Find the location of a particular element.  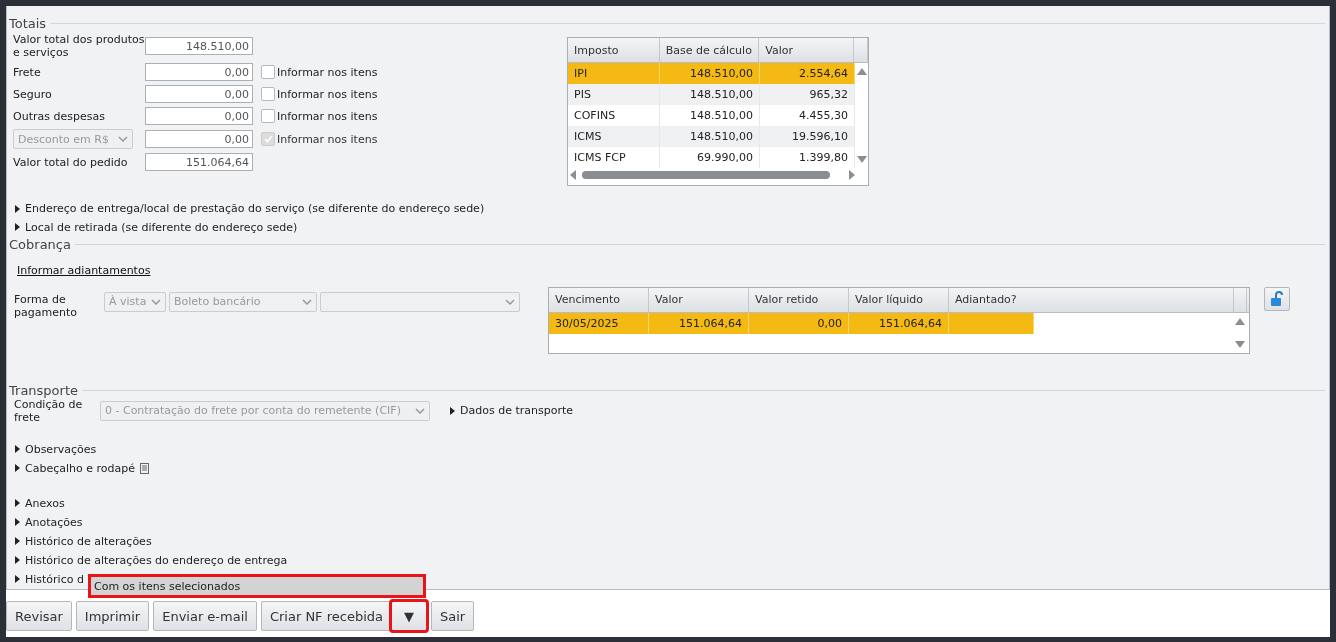

column-header: Valor líquido is located at coordinates (899, 299).